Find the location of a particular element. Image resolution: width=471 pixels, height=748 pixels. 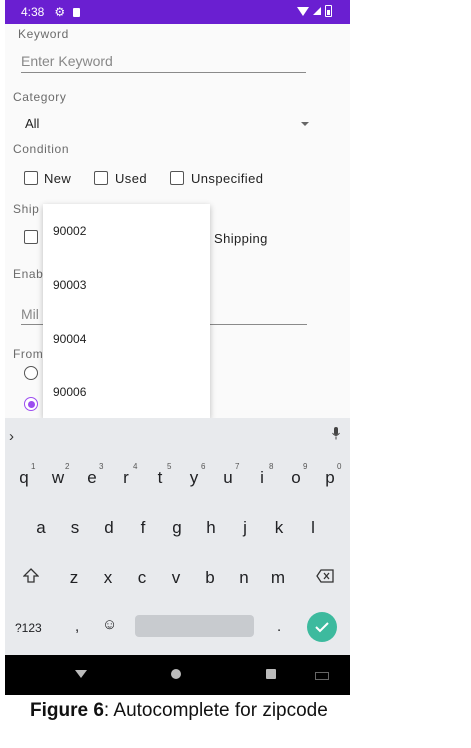

keyboard-toolbar: › is located at coordinates (177, 437).